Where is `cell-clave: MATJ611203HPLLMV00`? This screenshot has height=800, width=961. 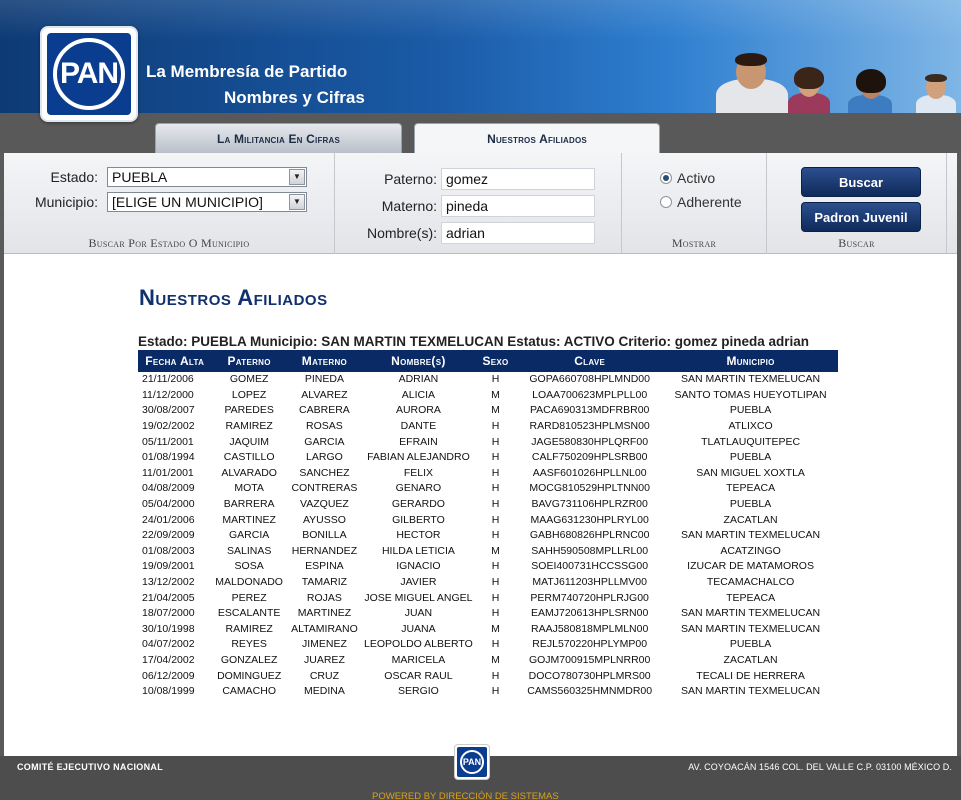
cell-clave: MATJ611203HPLLMV00 is located at coordinates (589, 582).